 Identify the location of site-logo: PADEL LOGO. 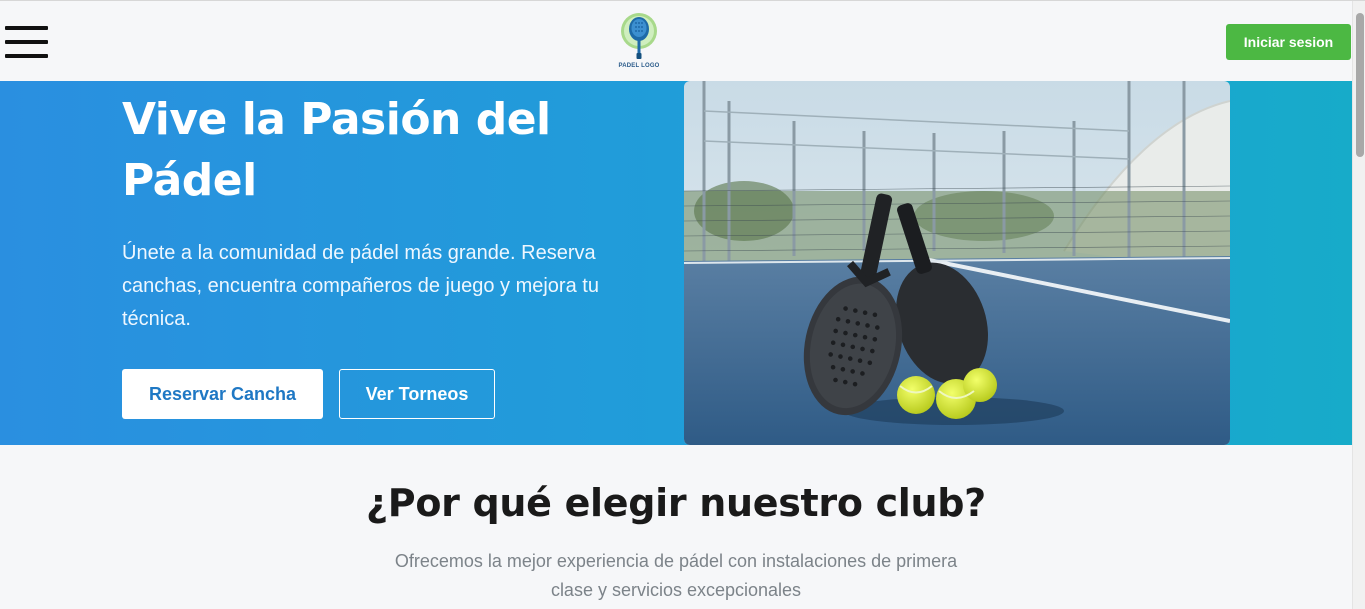
(639, 41).